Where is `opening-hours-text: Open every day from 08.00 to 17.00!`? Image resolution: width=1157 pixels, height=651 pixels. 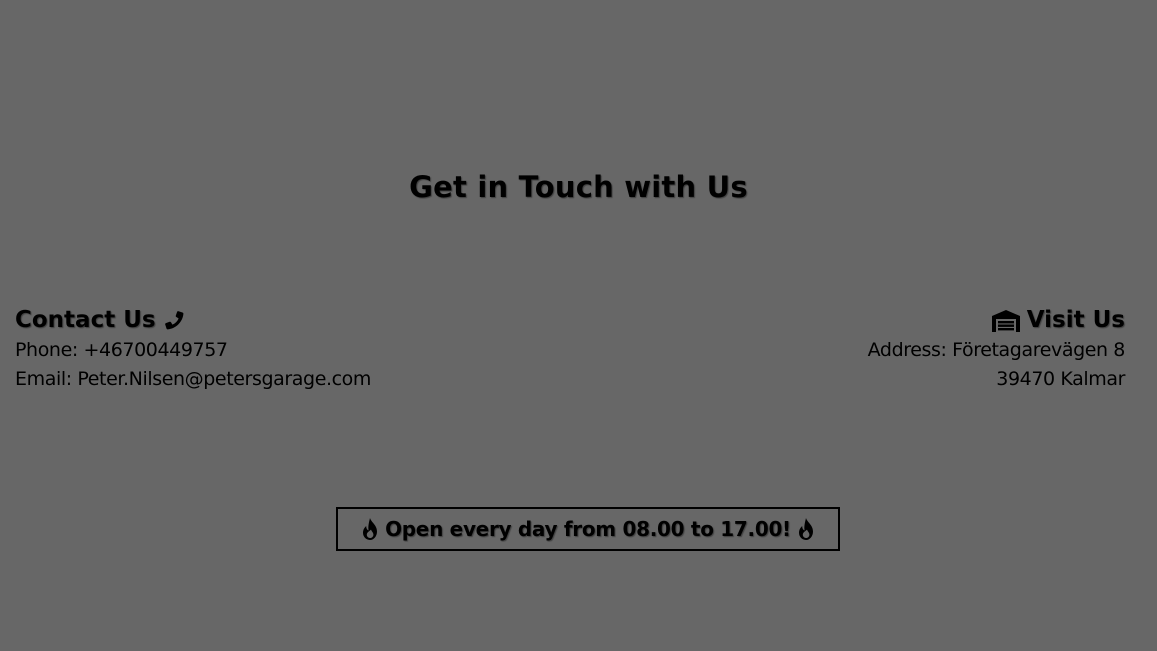
opening-hours-text: Open every day from 08.00 to 17.00! is located at coordinates (588, 529).